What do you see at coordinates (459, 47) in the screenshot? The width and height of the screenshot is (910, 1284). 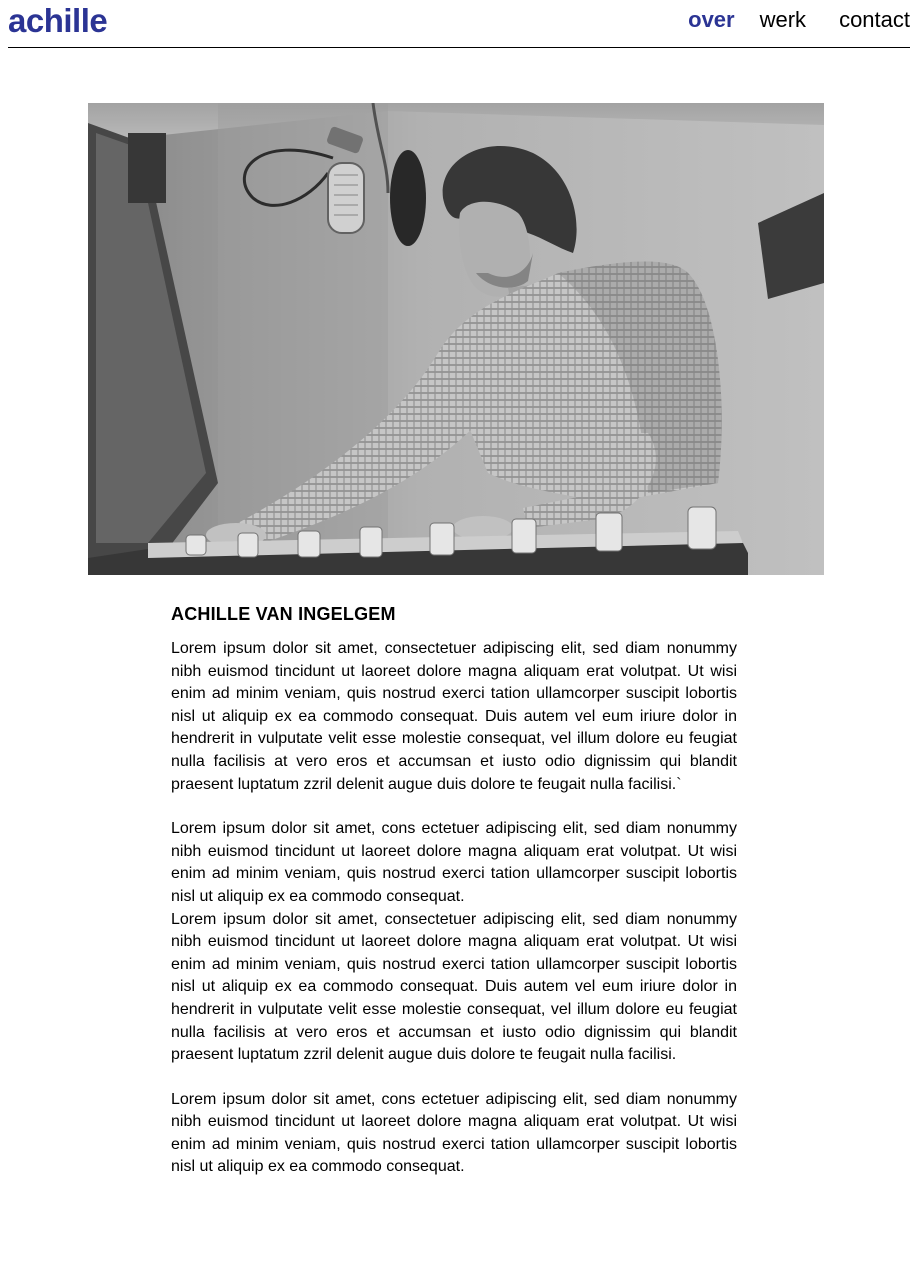 I see `header-divider` at bounding box center [459, 47].